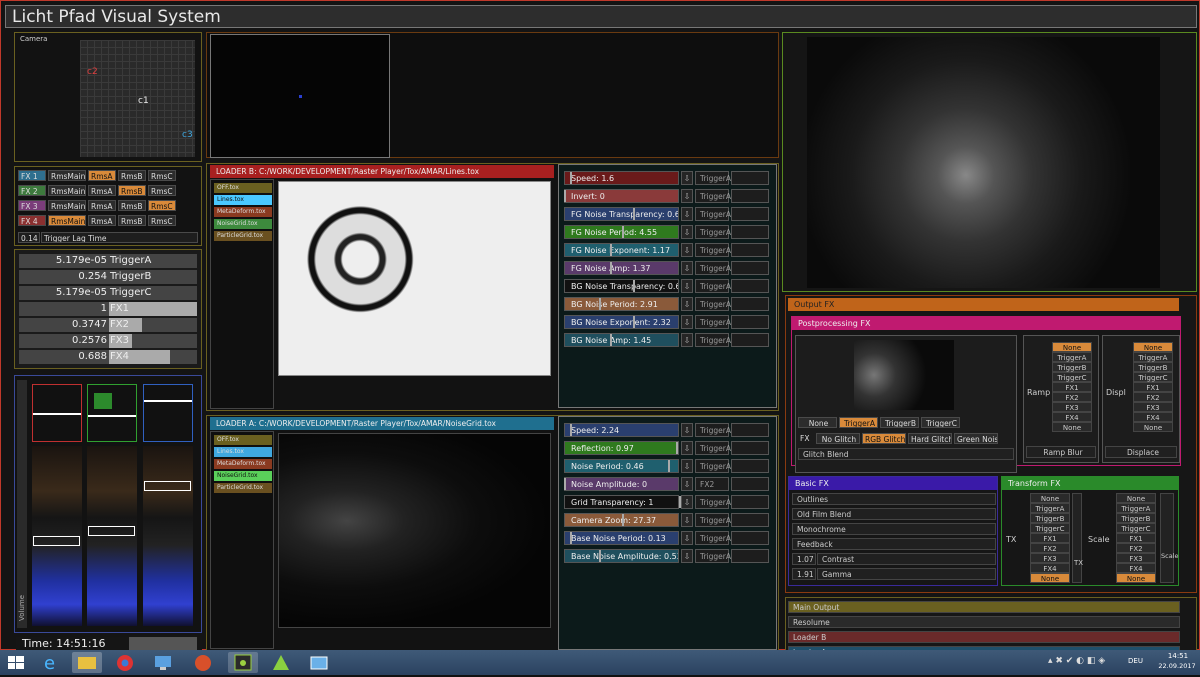 Image resolution: width=1200 pixels, height=677 pixels. Describe the element at coordinates (108, 341) in the screenshot. I see `value-row: 0.2576 FX3` at that location.